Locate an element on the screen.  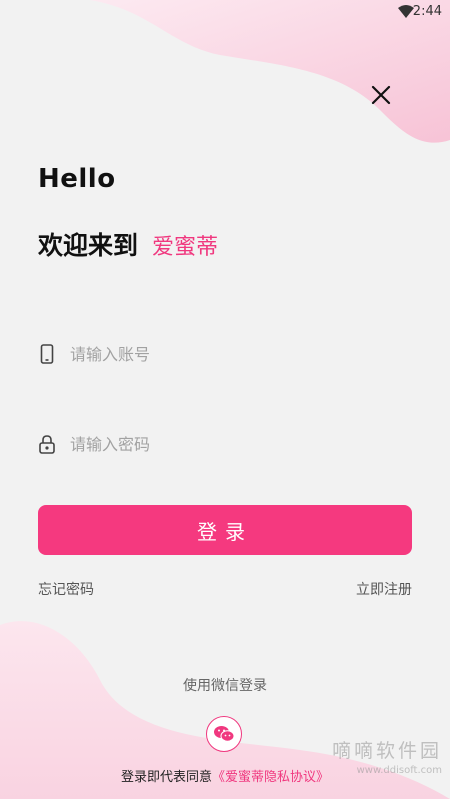
watermark: 嘀嘀软件园 www.ddisoft.com is located at coordinates (387, 756).